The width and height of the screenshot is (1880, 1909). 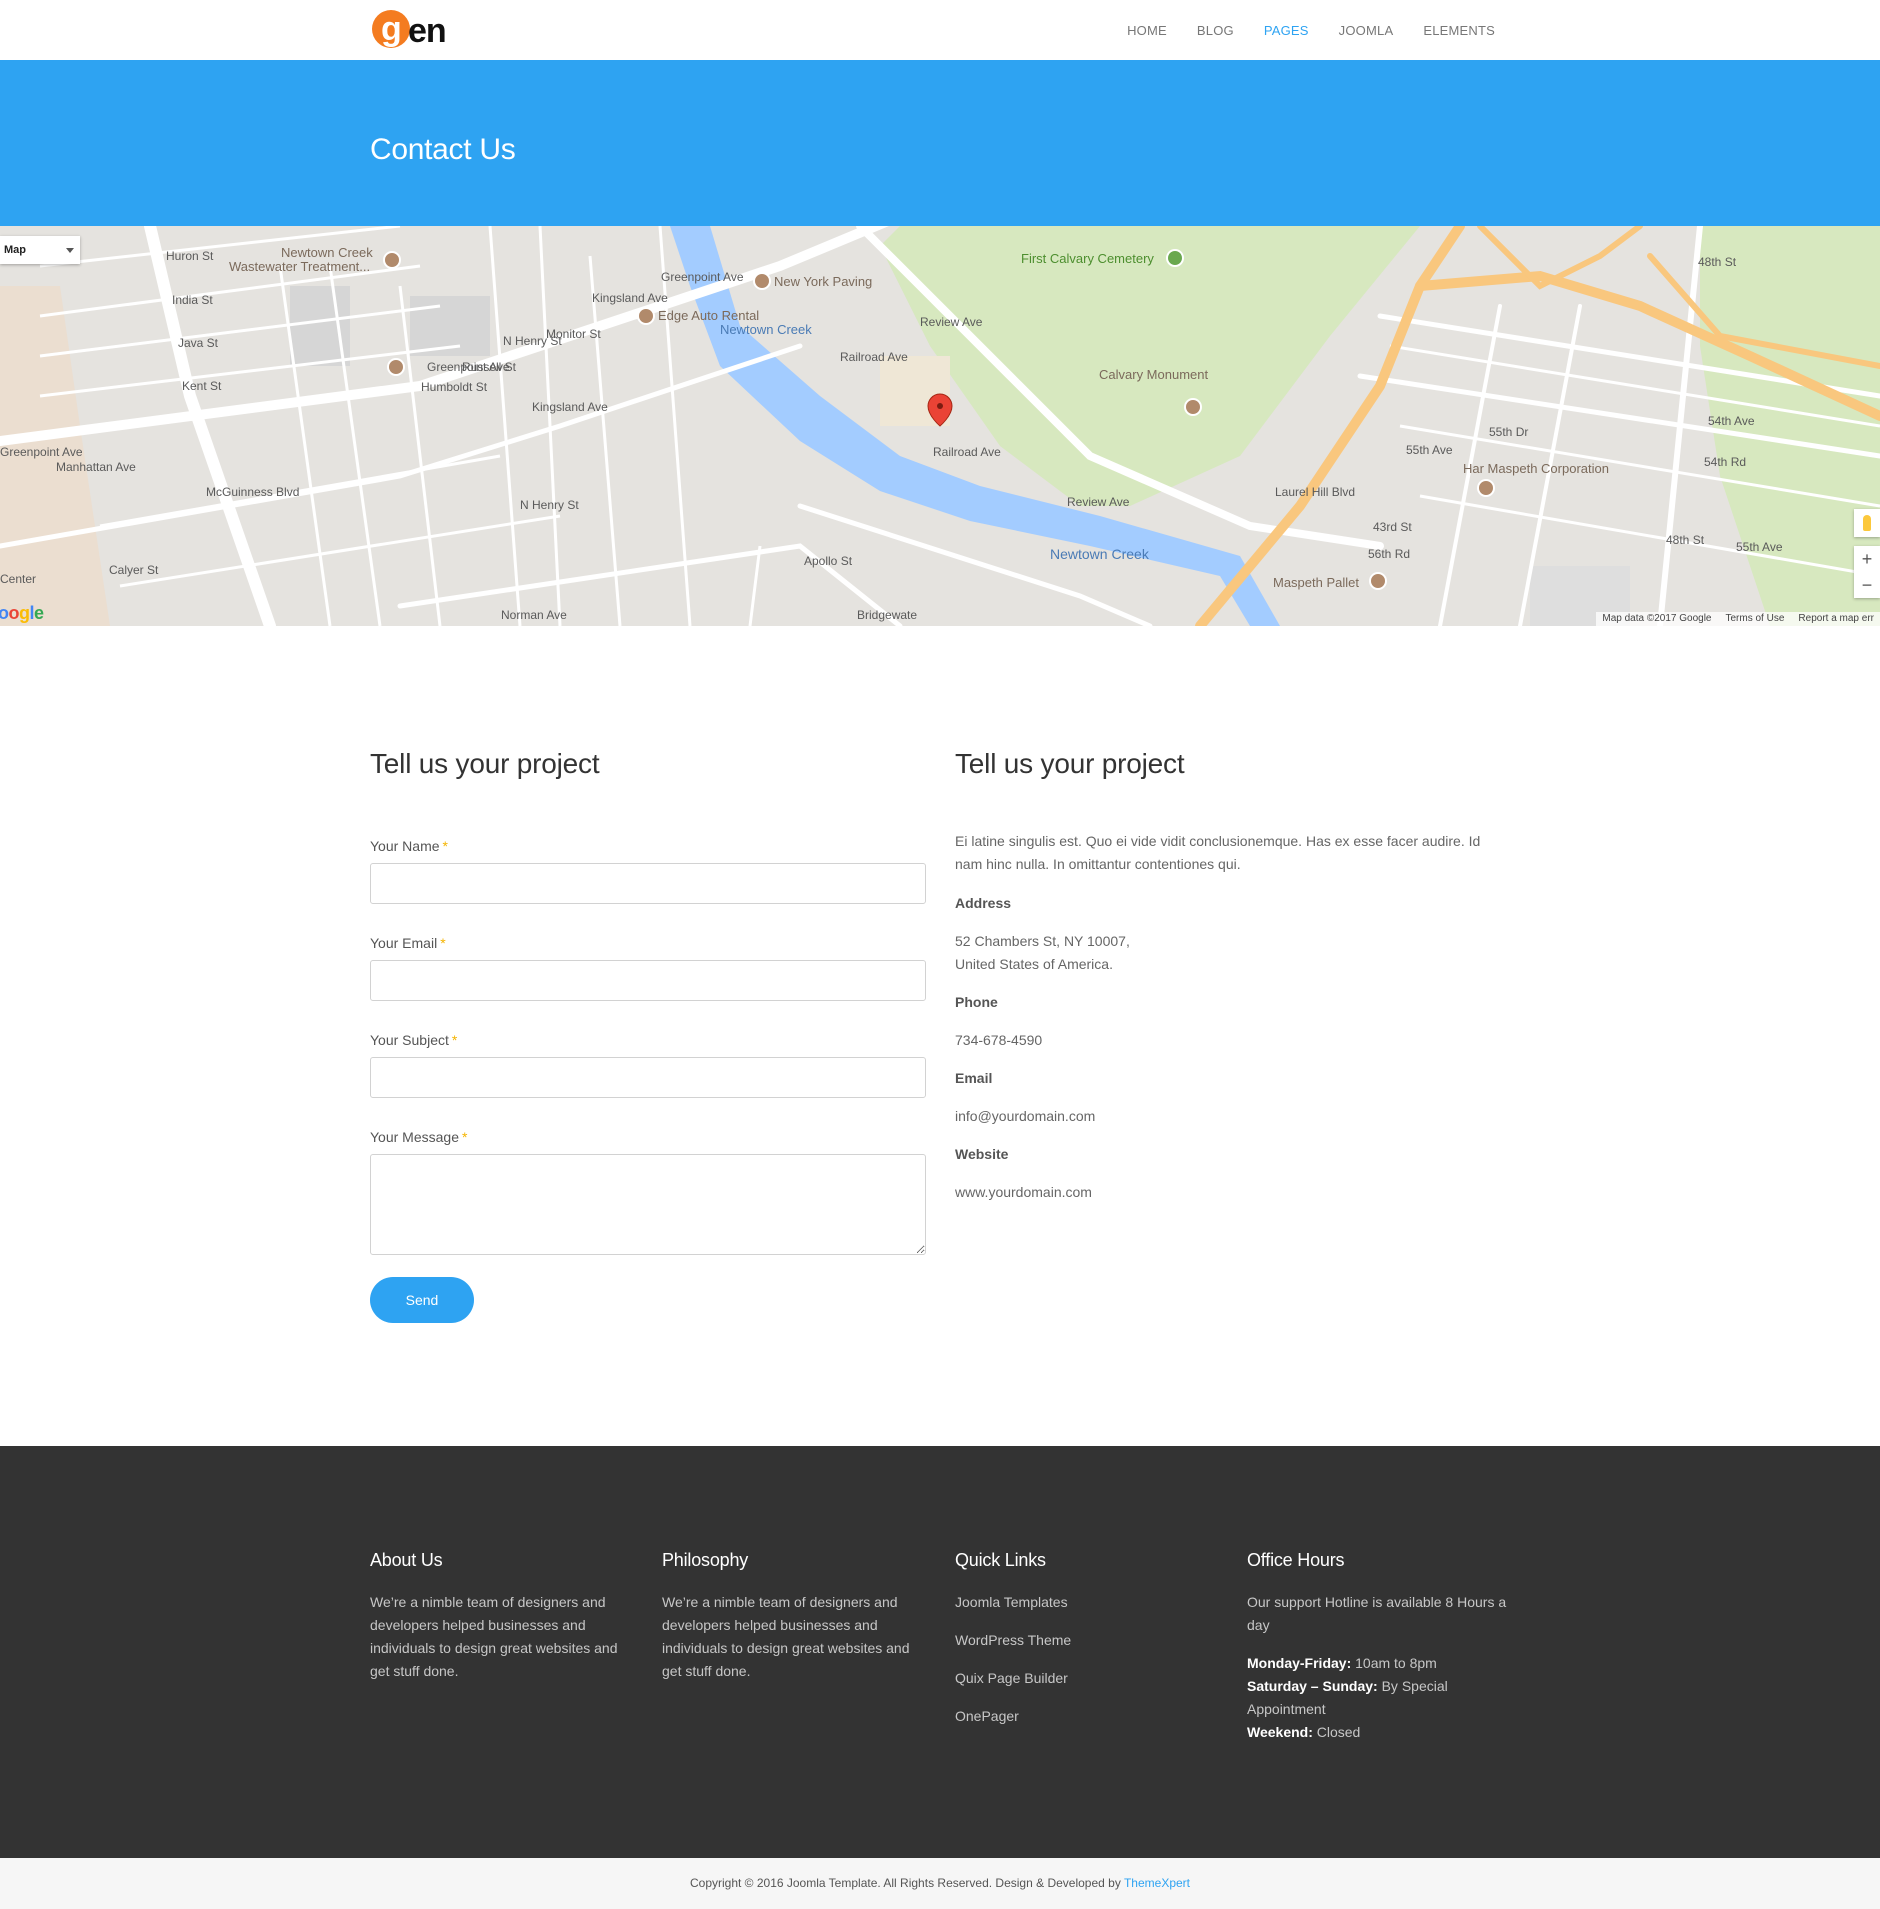 I want to click on zoom-control: + −, so click(x=1867, y=572).